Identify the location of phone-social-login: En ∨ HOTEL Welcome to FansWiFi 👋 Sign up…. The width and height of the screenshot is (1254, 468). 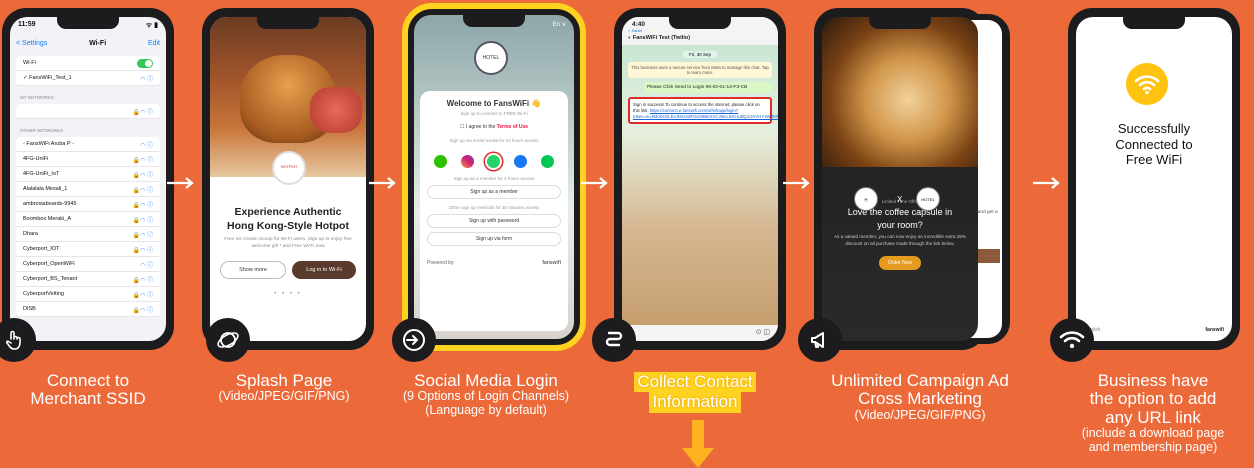
(494, 177).